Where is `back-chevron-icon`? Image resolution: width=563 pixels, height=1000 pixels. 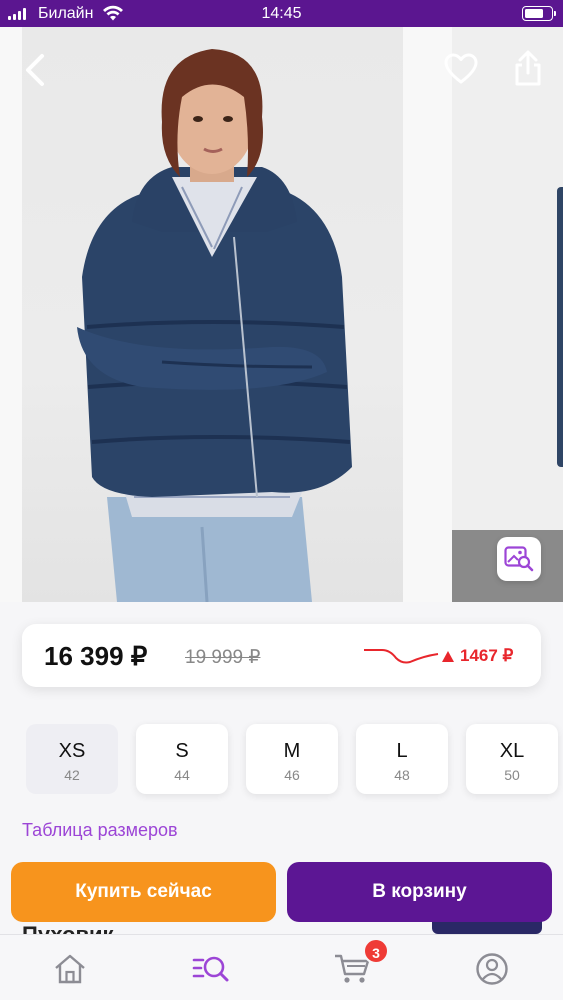
back-chevron-icon is located at coordinates (35, 70).